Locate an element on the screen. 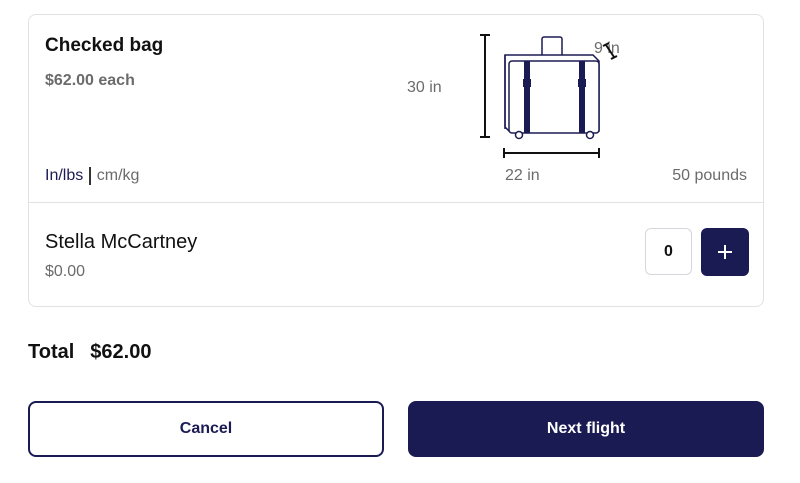 The height and width of the screenshot is (483, 800). unit-option-cm-kg: cm/kg is located at coordinates (118, 176).